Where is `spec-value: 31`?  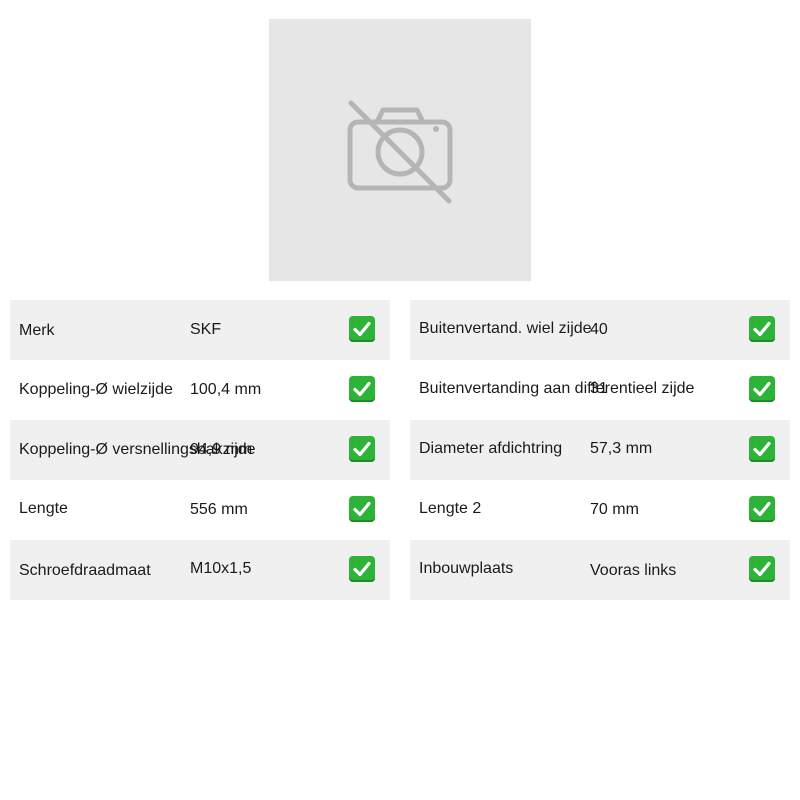 spec-value: 31 is located at coordinates (599, 388).